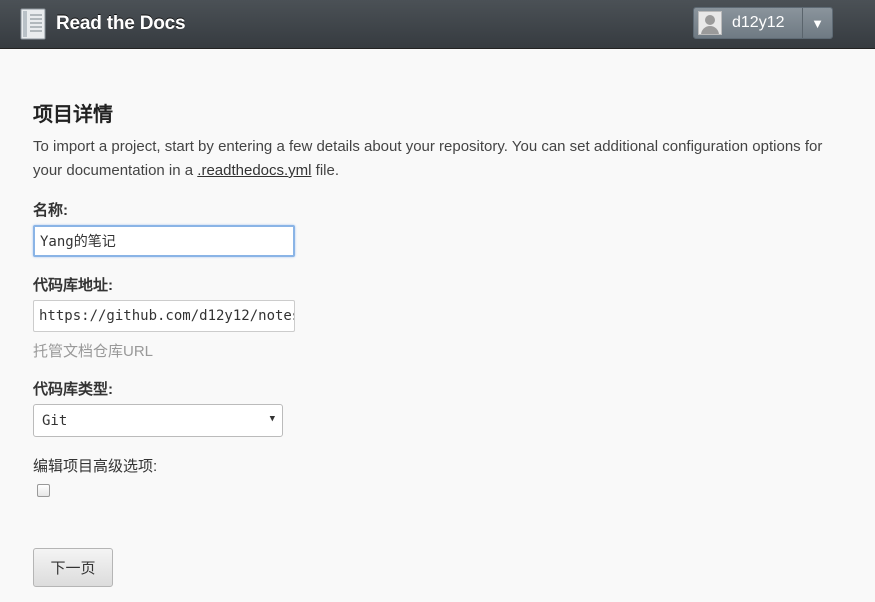 This screenshot has width=875, height=602. What do you see at coordinates (73, 115) in the screenshot?
I see `page-title: 项目详情` at bounding box center [73, 115].